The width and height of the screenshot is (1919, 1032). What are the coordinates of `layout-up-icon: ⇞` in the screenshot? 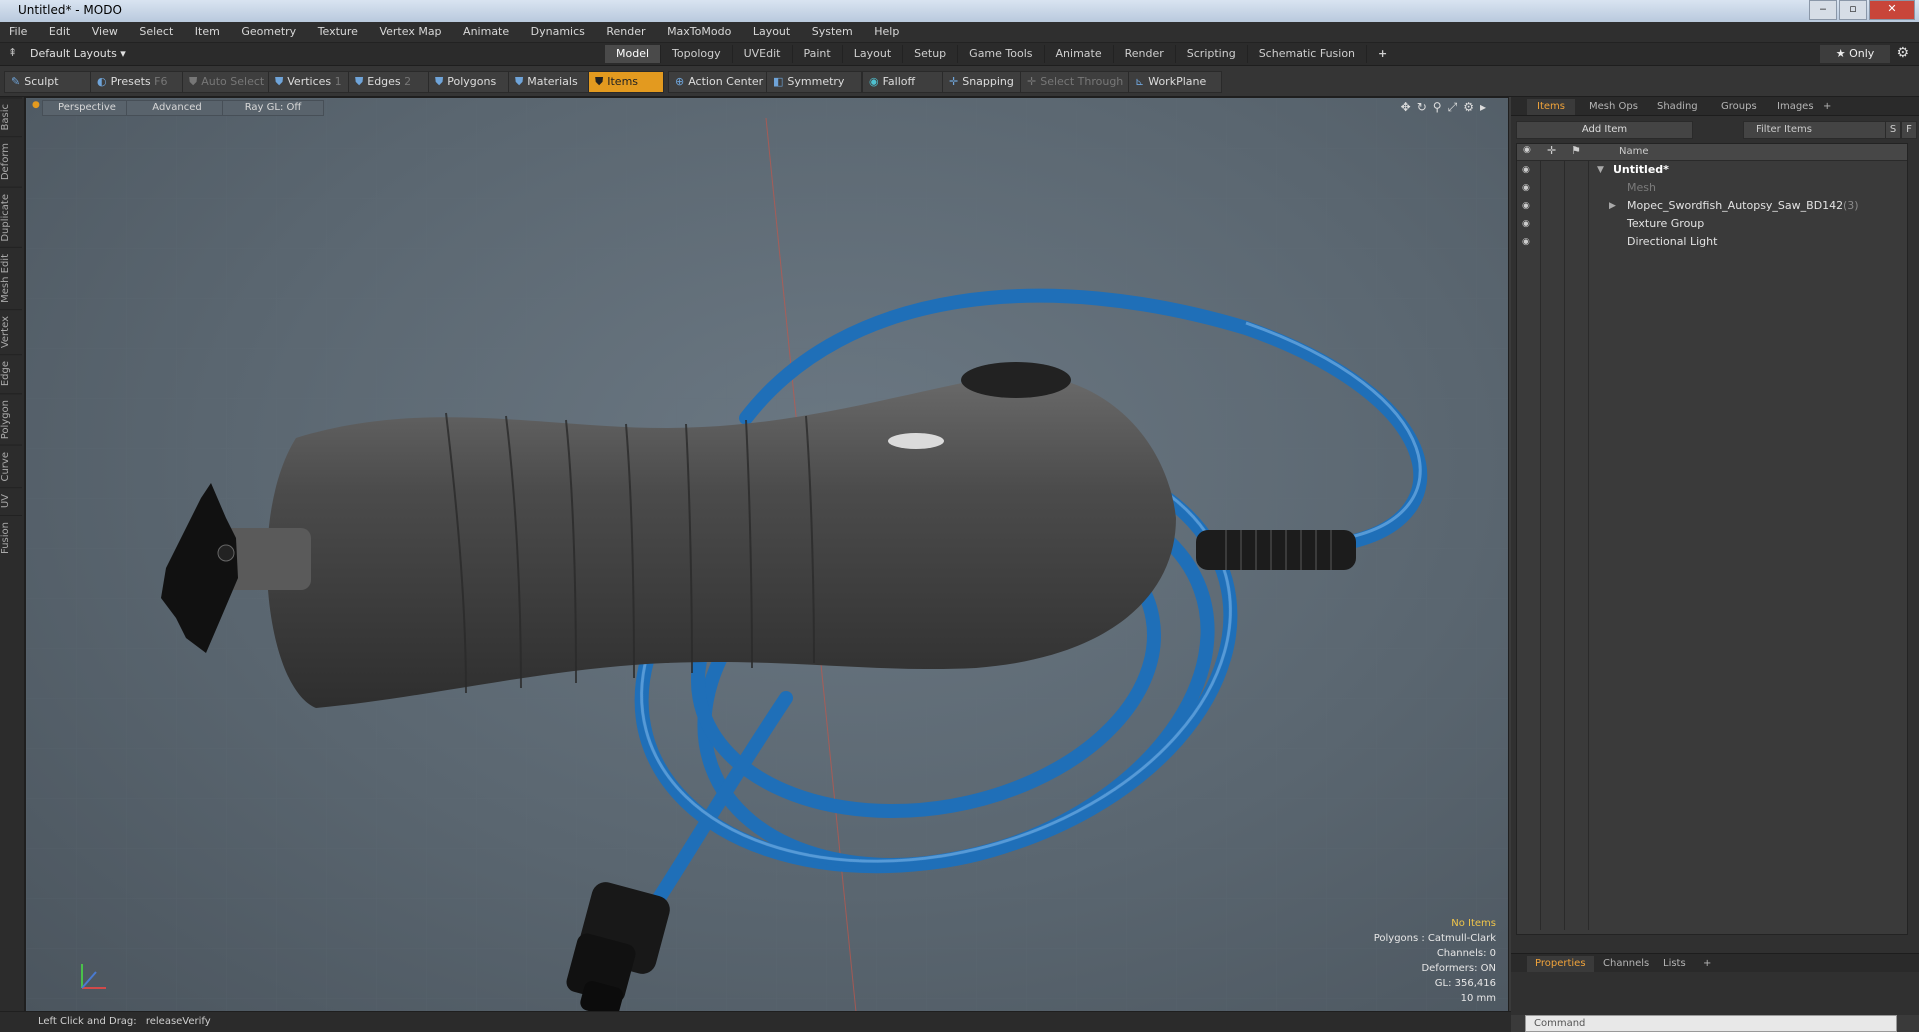 It's located at (12, 52).